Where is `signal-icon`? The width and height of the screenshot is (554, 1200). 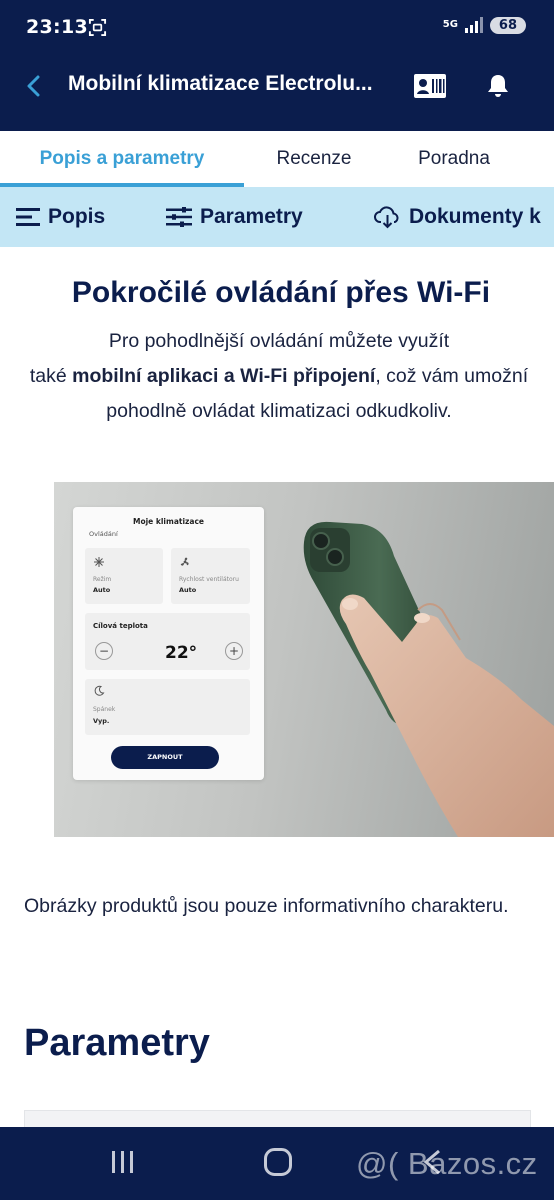
signal-icon is located at coordinates (473, 25).